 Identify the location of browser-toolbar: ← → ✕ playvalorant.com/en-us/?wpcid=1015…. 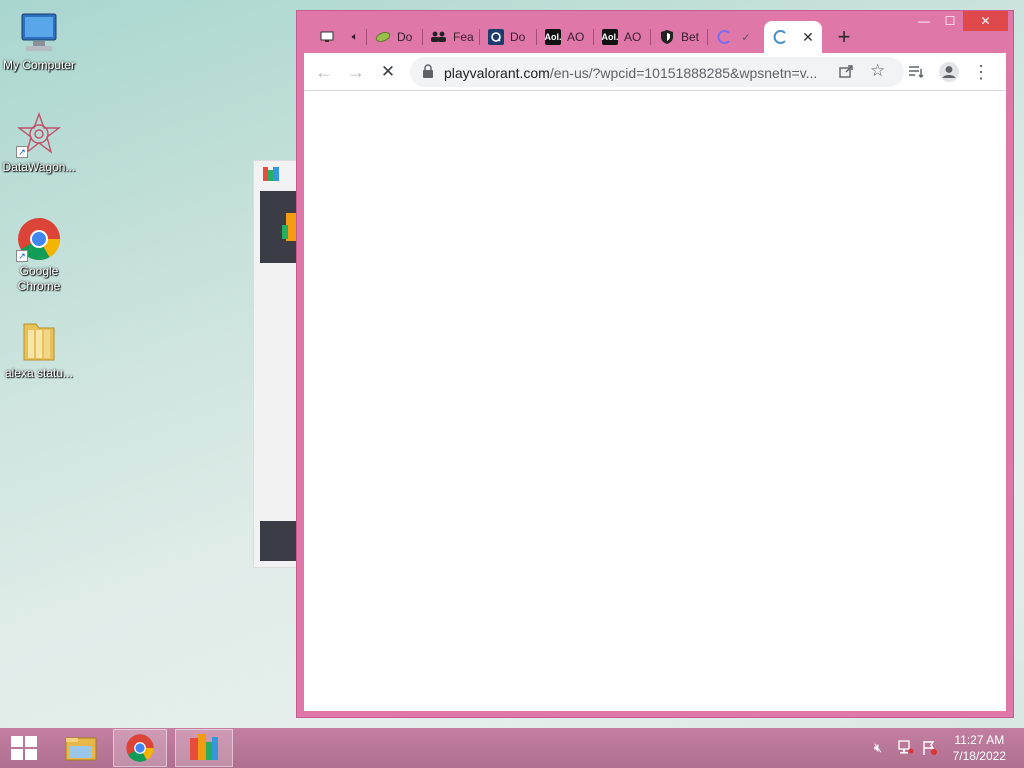
(655, 72).